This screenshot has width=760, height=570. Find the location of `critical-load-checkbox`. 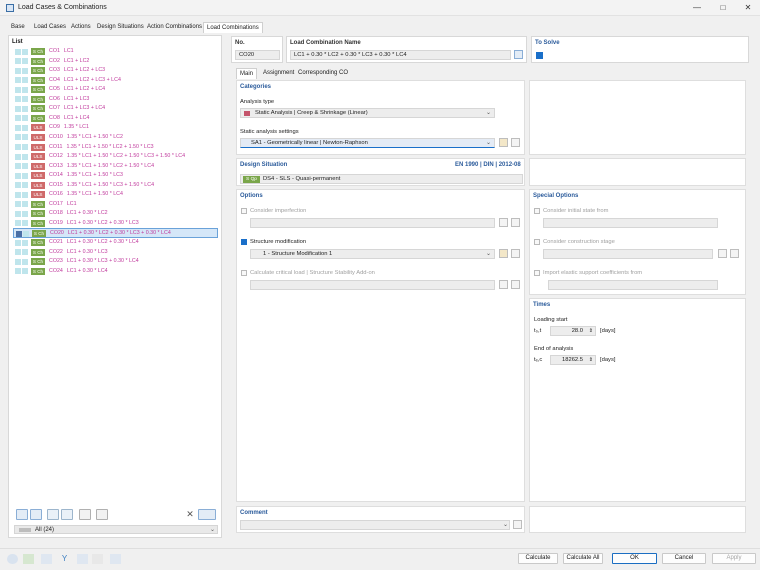

critical-load-checkbox is located at coordinates (244, 273).